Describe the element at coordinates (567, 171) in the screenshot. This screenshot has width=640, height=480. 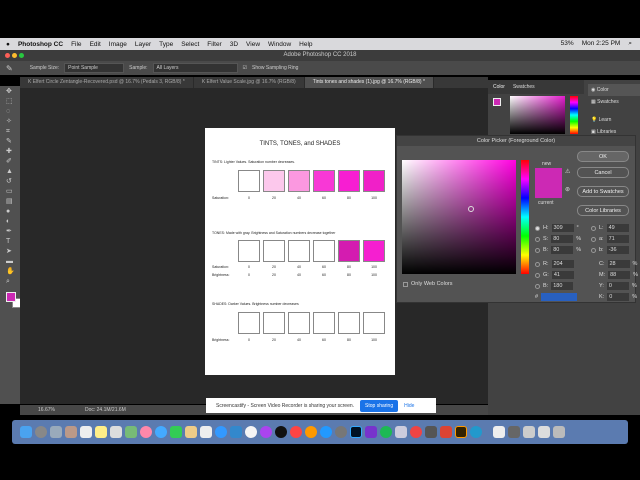
I see `gamut-warning-icon: ⚠` at that location.